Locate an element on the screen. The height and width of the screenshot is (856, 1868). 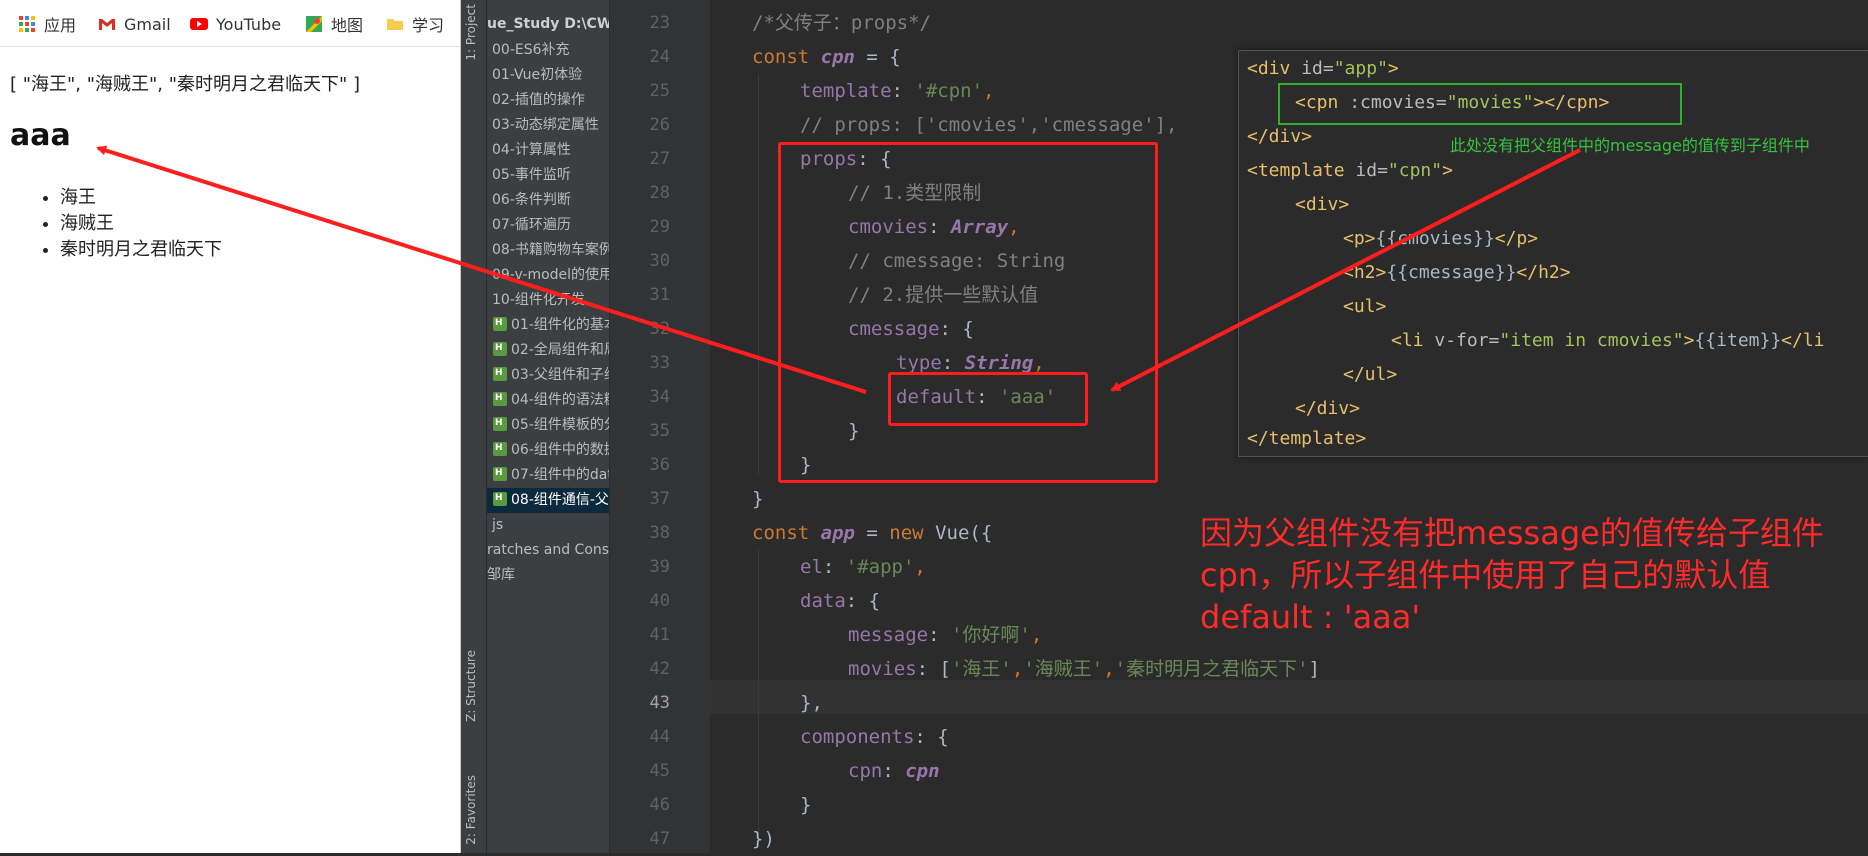
arrow-to-rendered-heading is located at coordinates (481, 269).